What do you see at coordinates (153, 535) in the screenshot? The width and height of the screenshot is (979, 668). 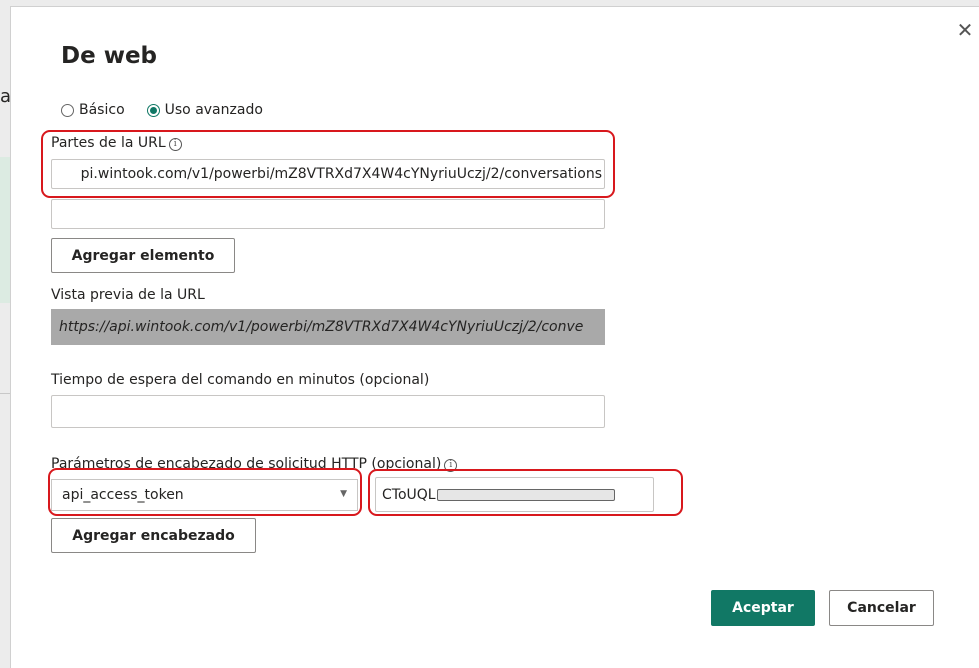 I see `add-header-button: Agregar encabezado` at bounding box center [153, 535].